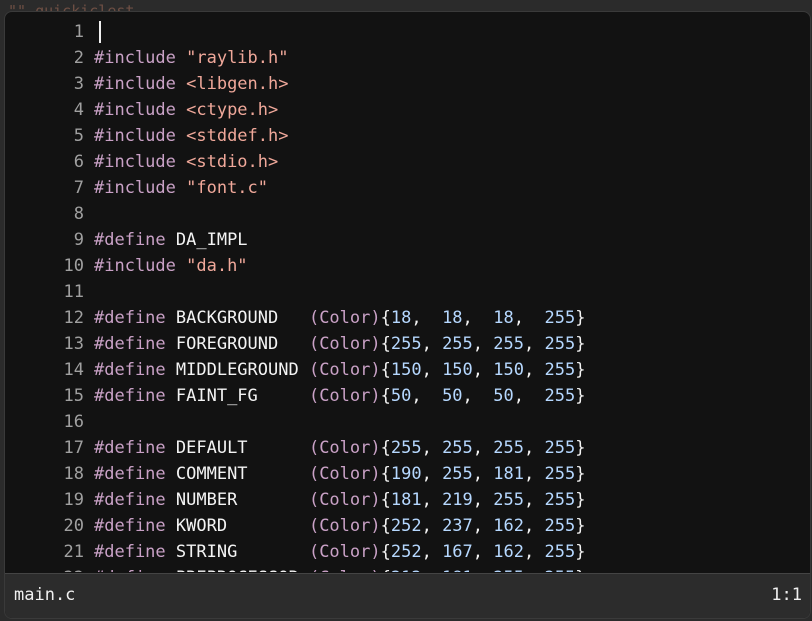 Image resolution: width=812 pixels, height=621 pixels. I want to click on code-token-default: PREPROCESSOR, so click(242, 570).